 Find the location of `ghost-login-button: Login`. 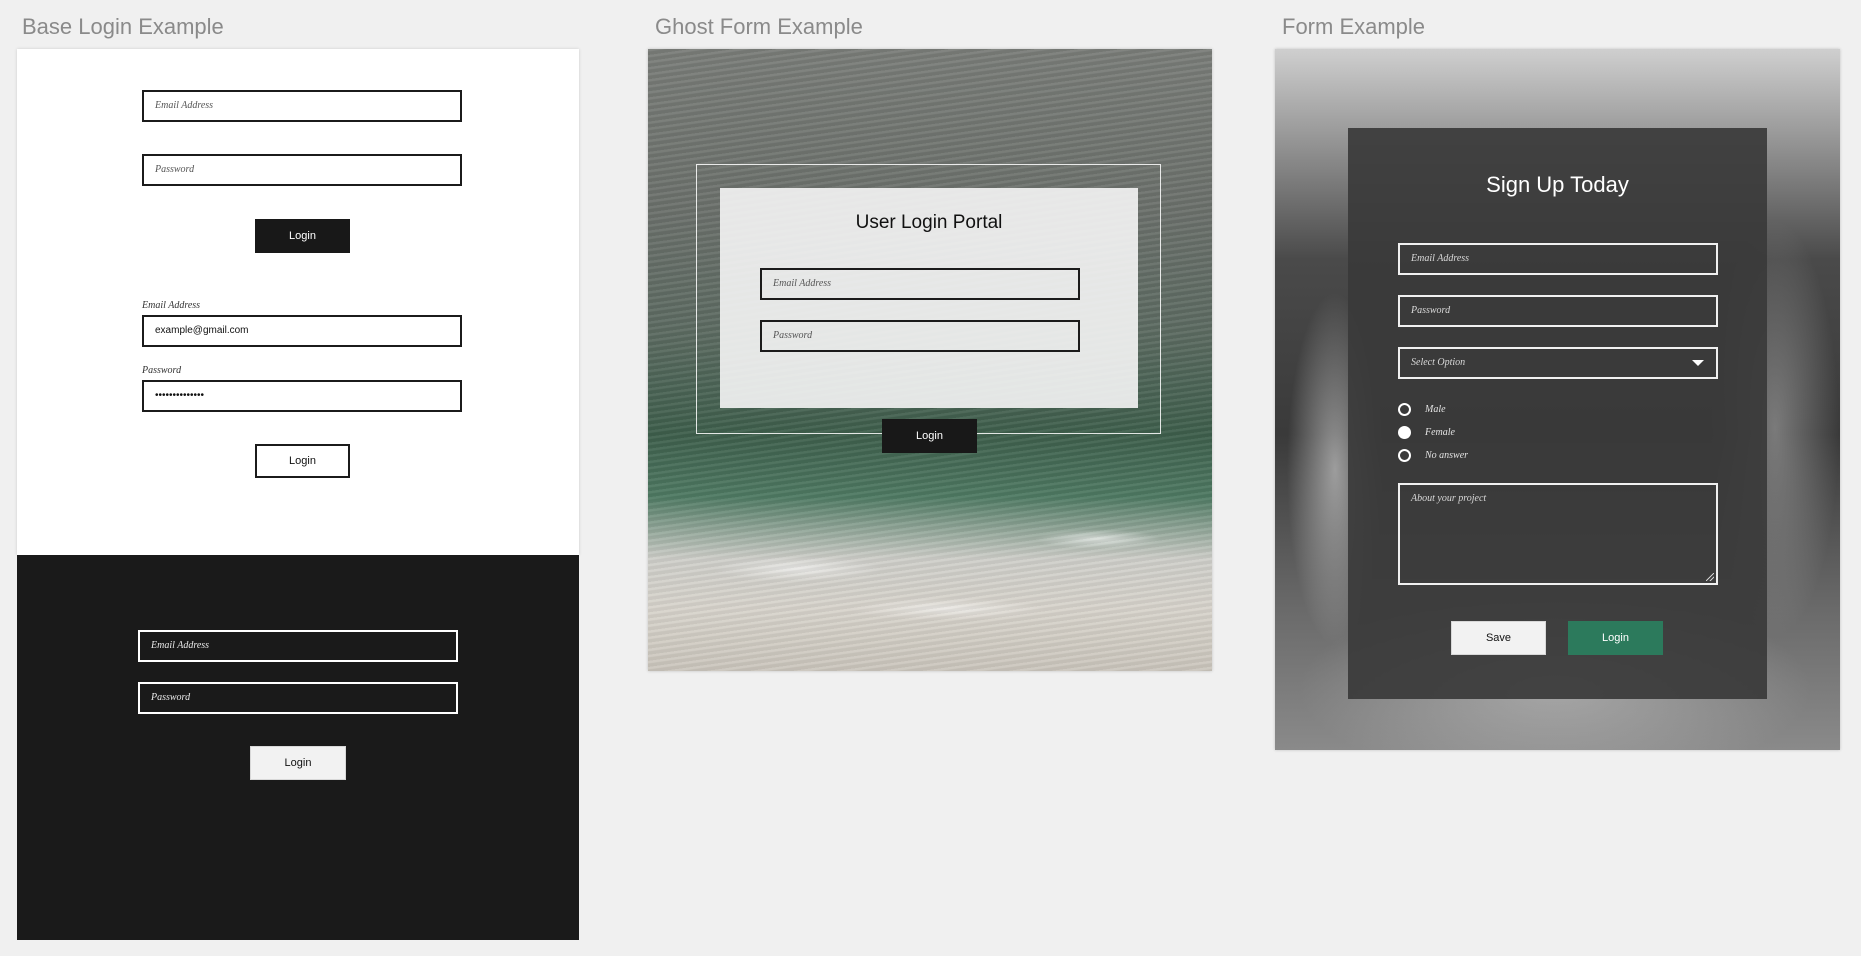

ghost-login-button: Login is located at coordinates (929, 436).